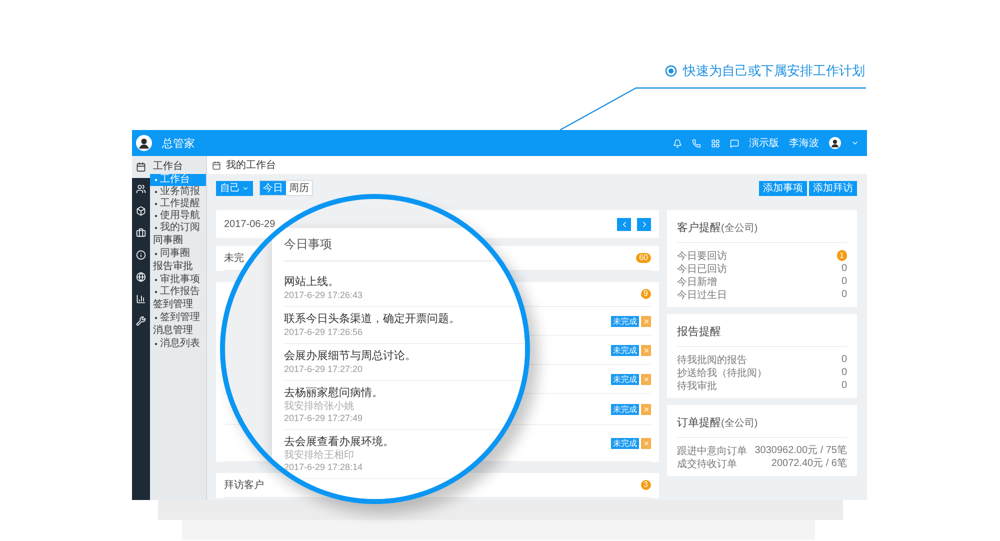  Describe the element at coordinates (178, 228) in the screenshot. I see `menu-item: 我的订阅` at that location.